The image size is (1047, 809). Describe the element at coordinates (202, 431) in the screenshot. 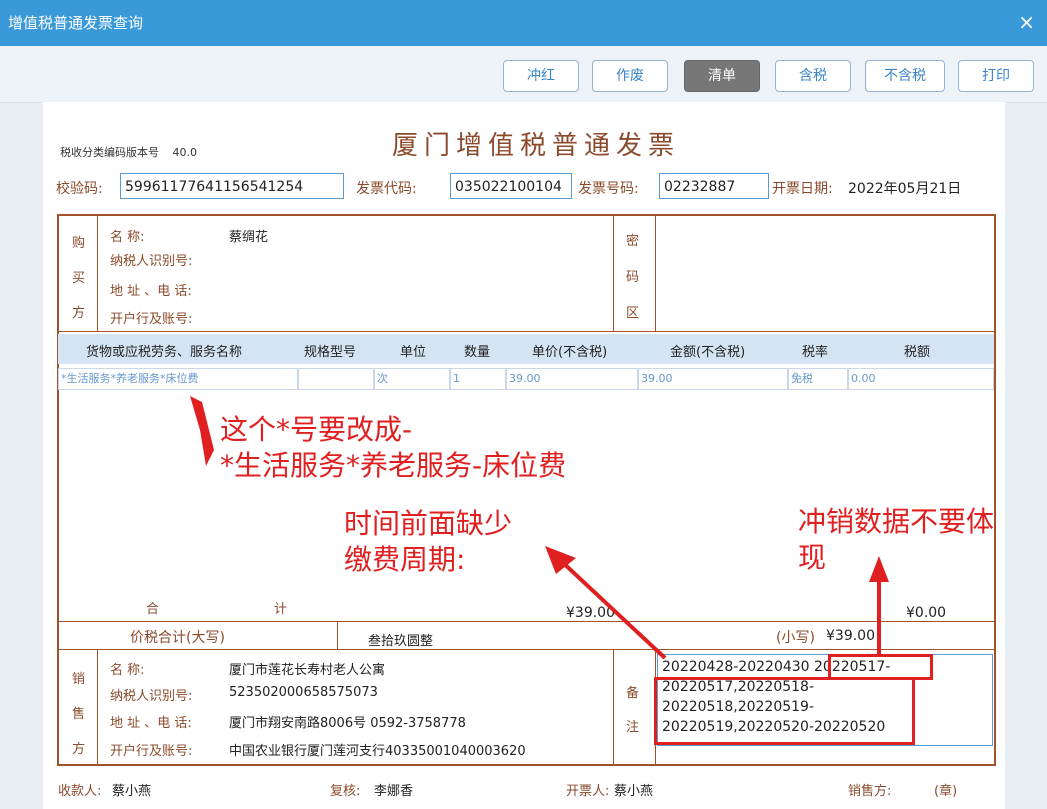

I see `arrow-to-asterisk` at that location.